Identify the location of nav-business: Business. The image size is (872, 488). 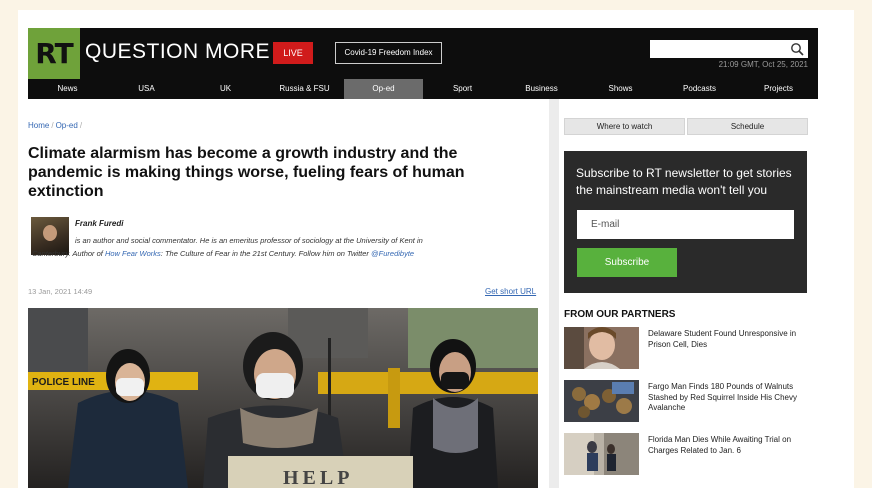
(541, 89).